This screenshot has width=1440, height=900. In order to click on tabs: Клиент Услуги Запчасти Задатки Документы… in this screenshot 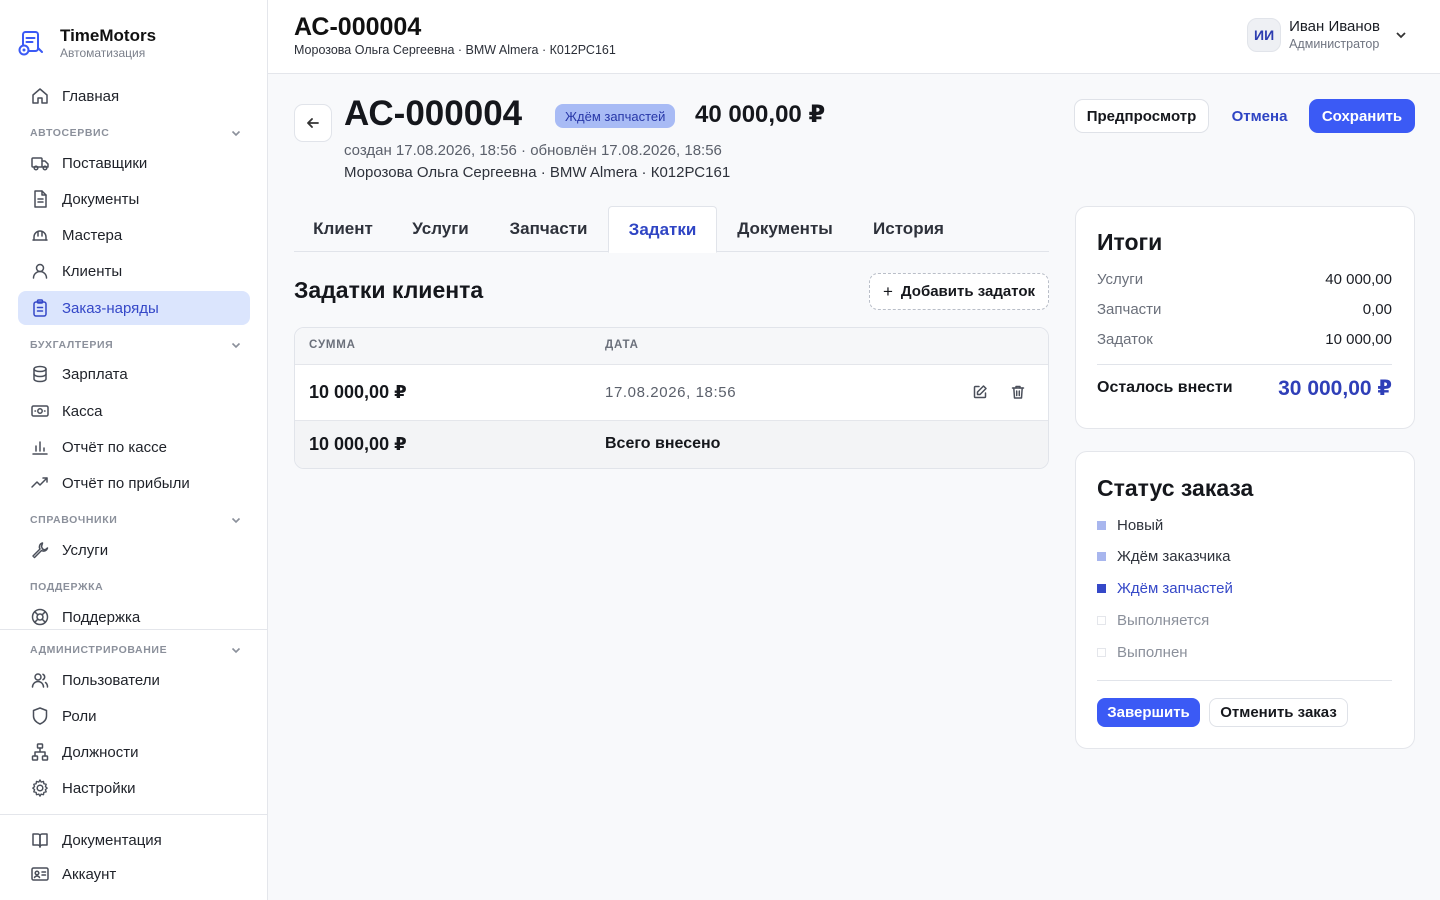, I will do `click(671, 229)`.